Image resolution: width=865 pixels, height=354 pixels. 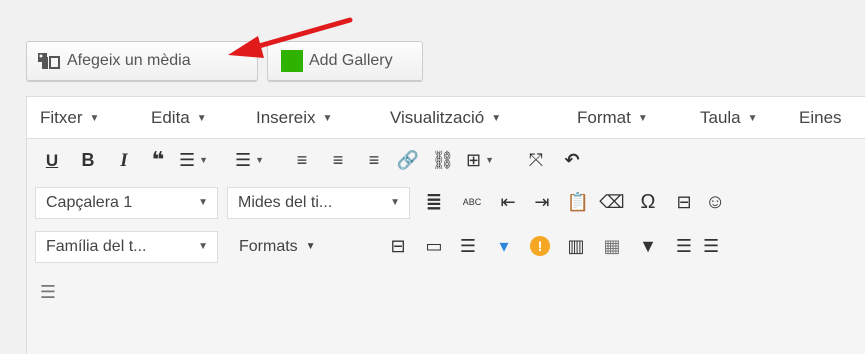 I want to click on bold-button: B, so click(x=88, y=160).